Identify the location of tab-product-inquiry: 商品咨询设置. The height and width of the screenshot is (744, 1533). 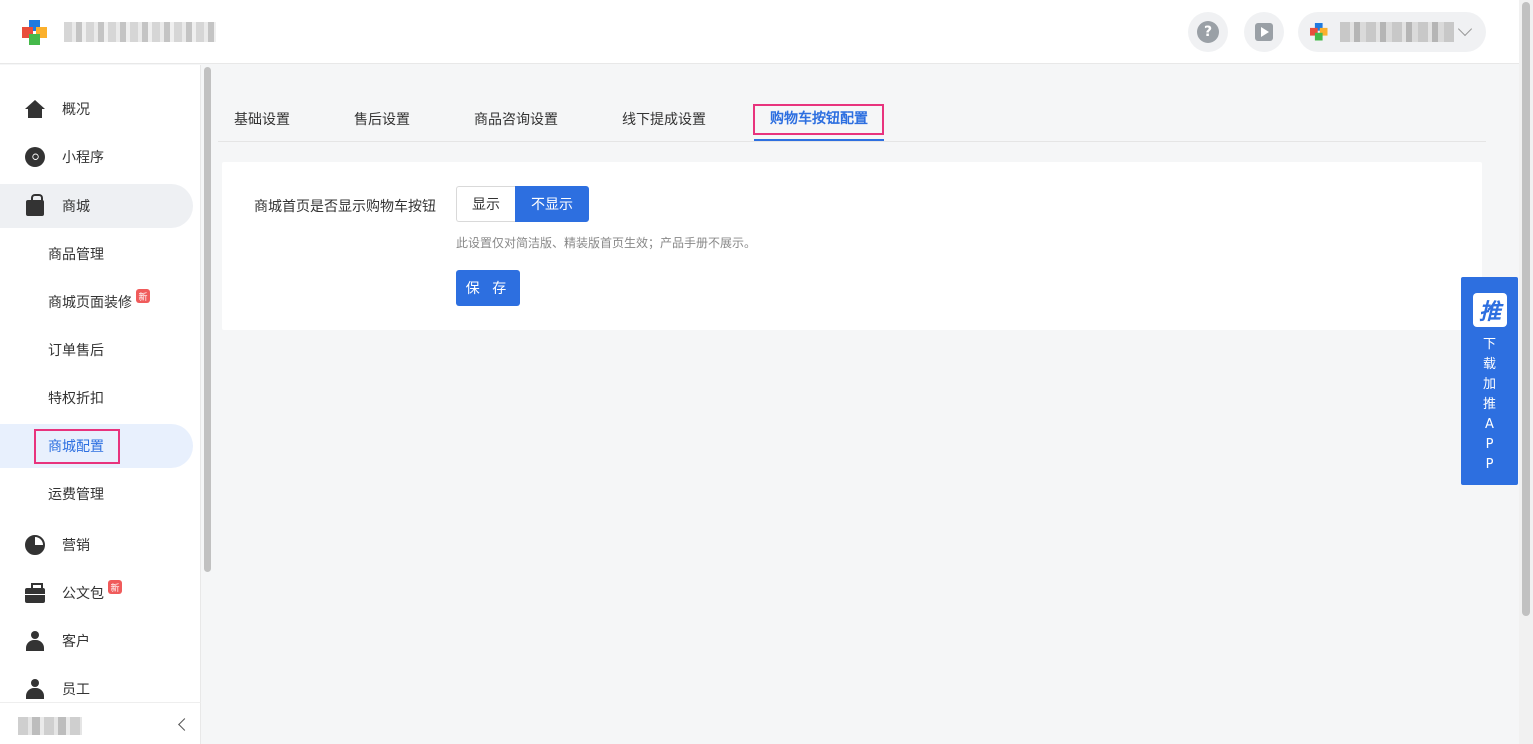
(516, 118).